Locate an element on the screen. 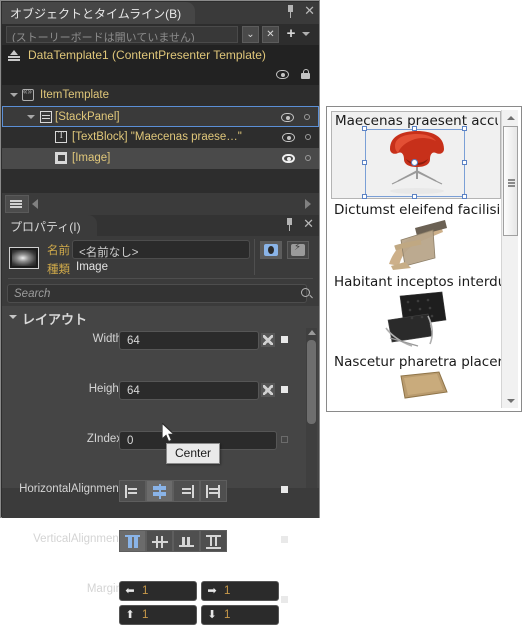  align-left-button is located at coordinates (132, 491).